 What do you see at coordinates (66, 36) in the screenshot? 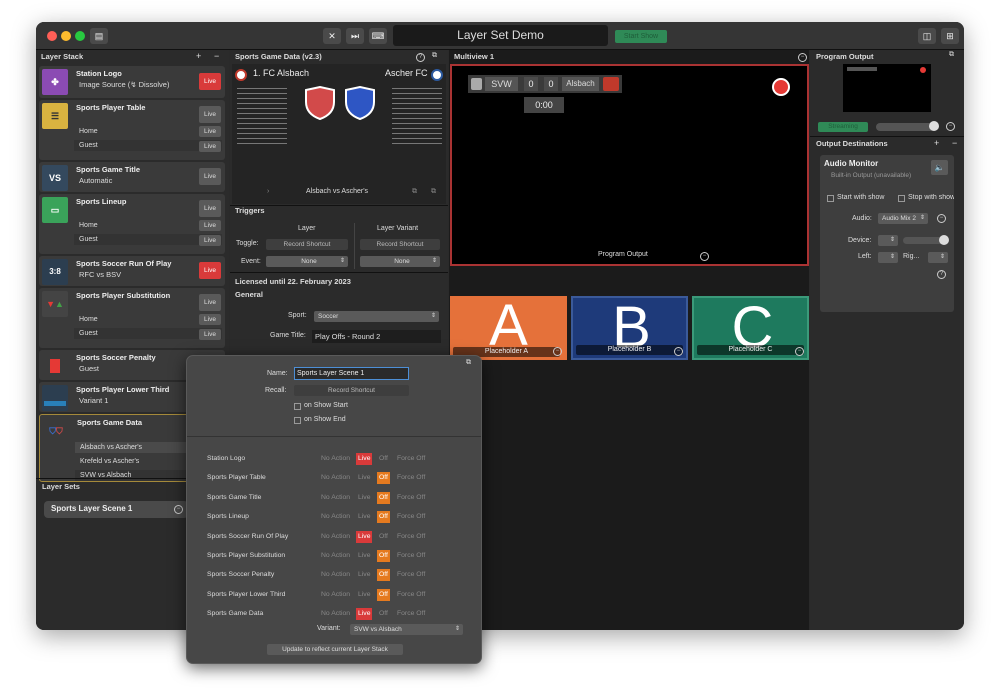
I see `minimize-window-button` at bounding box center [66, 36].